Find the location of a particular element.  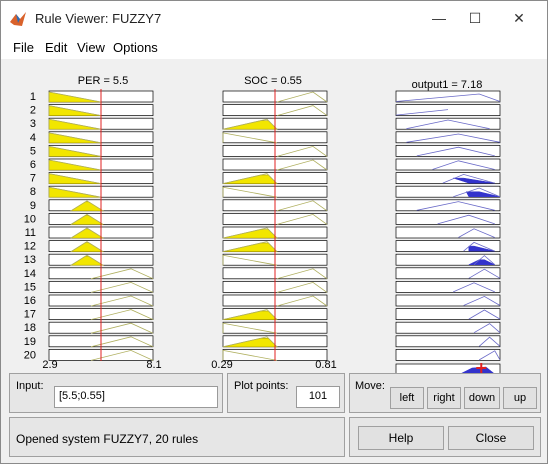

rule-number: 7 is located at coordinates (33, 179).